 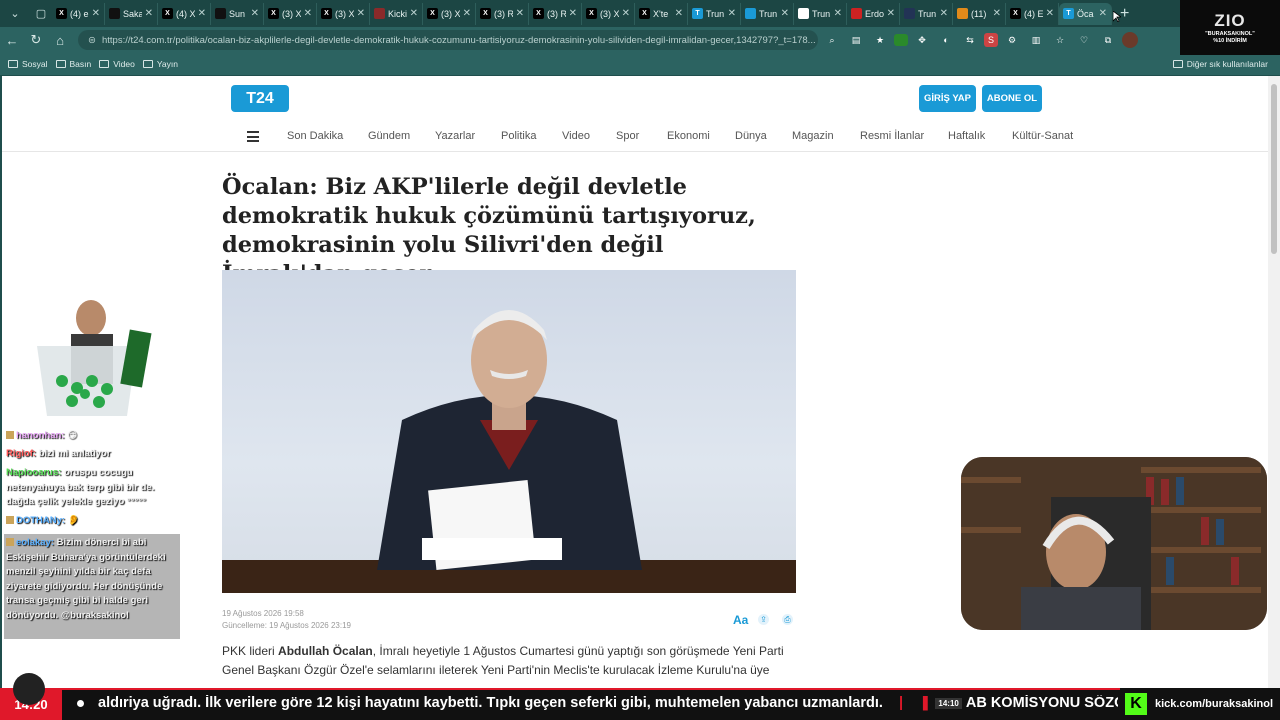 I want to click on nav-spor: Spor, so click(x=627, y=136).